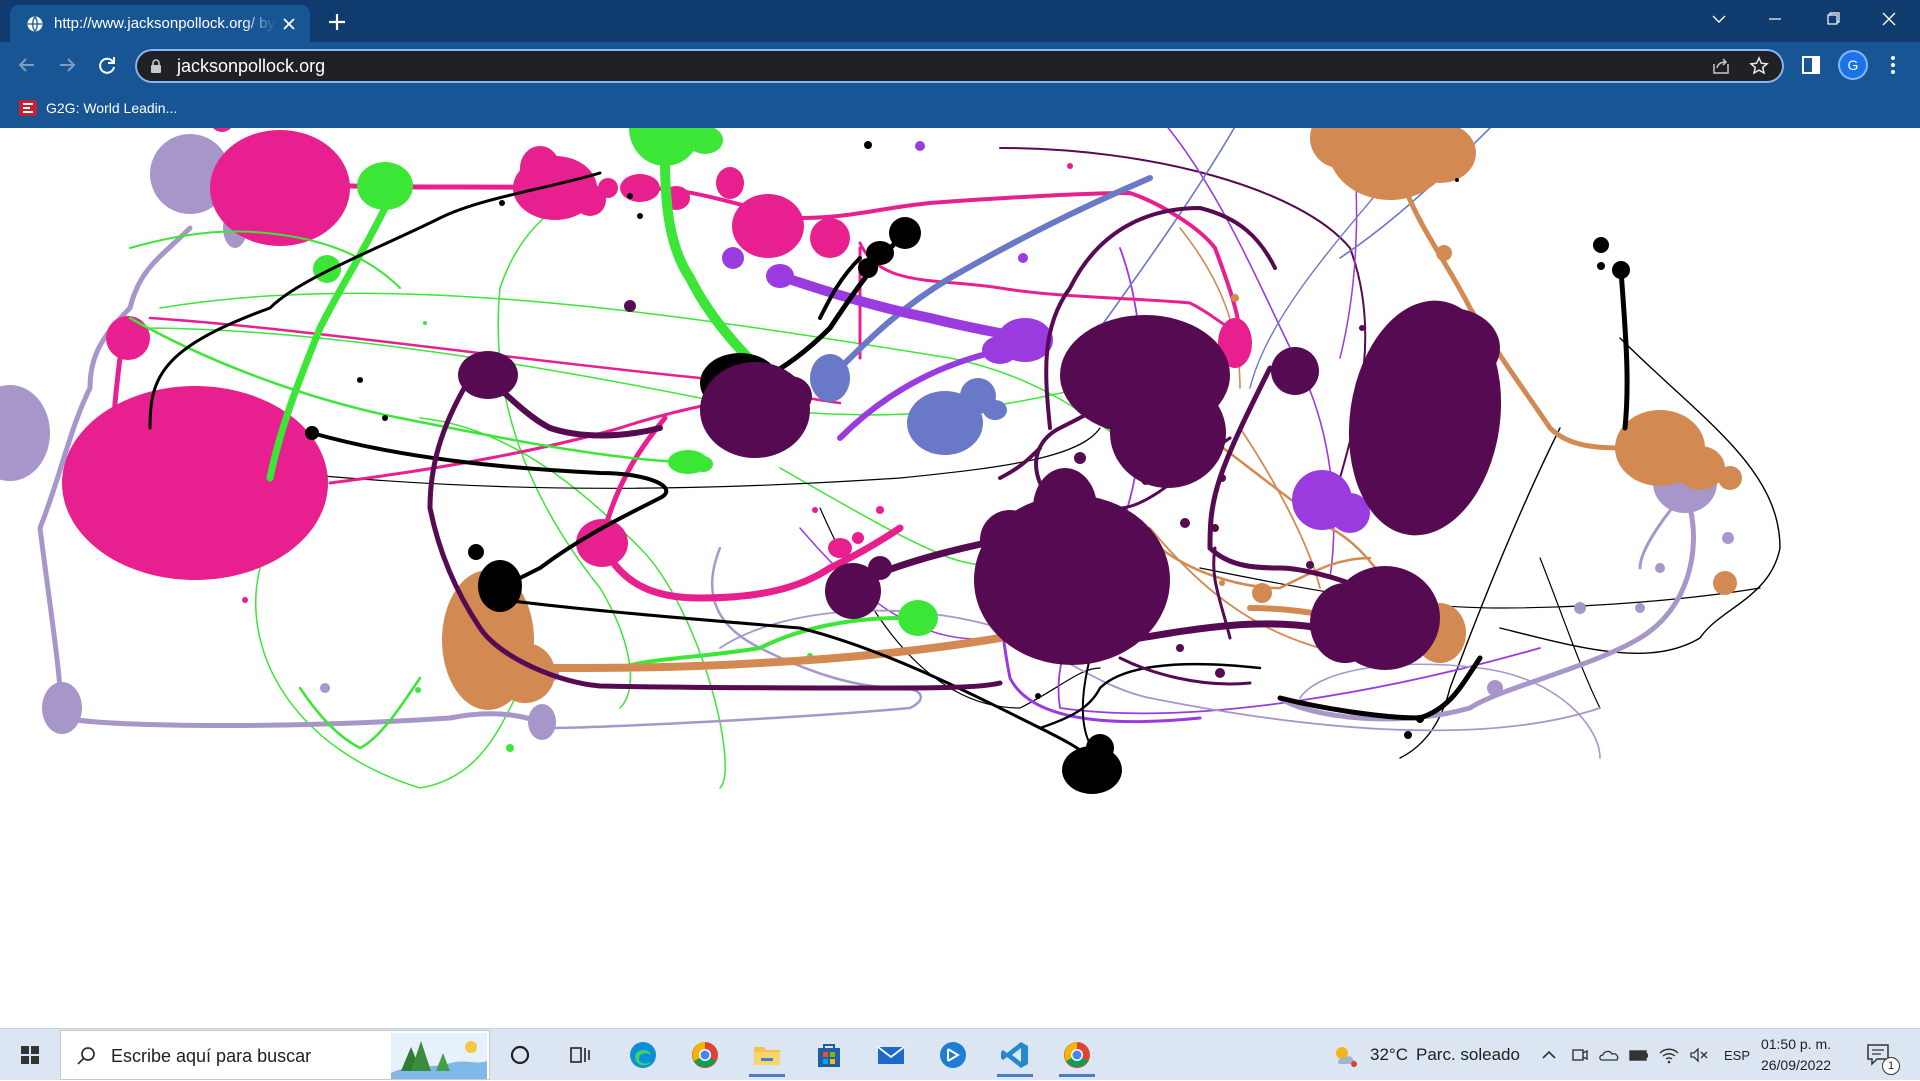 The width and height of the screenshot is (1920, 1081). What do you see at coordinates (86, 1056) in the screenshot?
I see `search-icon` at bounding box center [86, 1056].